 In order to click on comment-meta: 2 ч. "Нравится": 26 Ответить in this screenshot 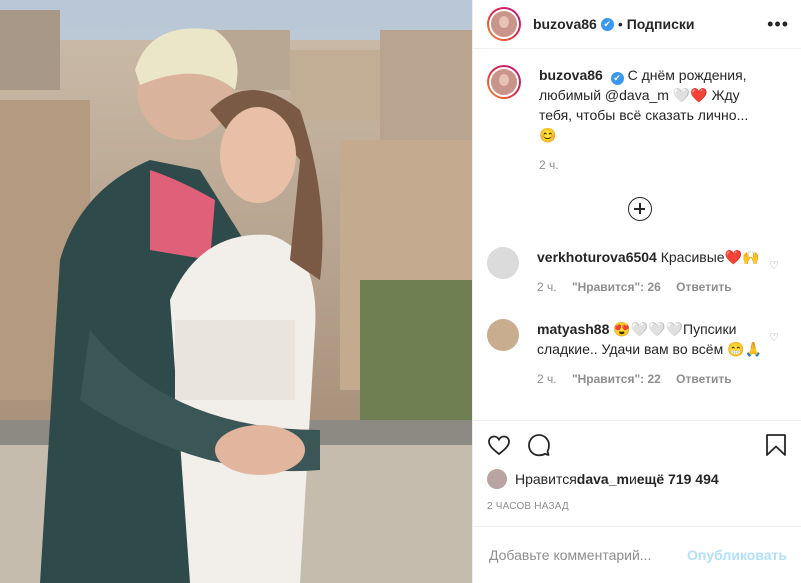, I will do `click(650, 287)`.